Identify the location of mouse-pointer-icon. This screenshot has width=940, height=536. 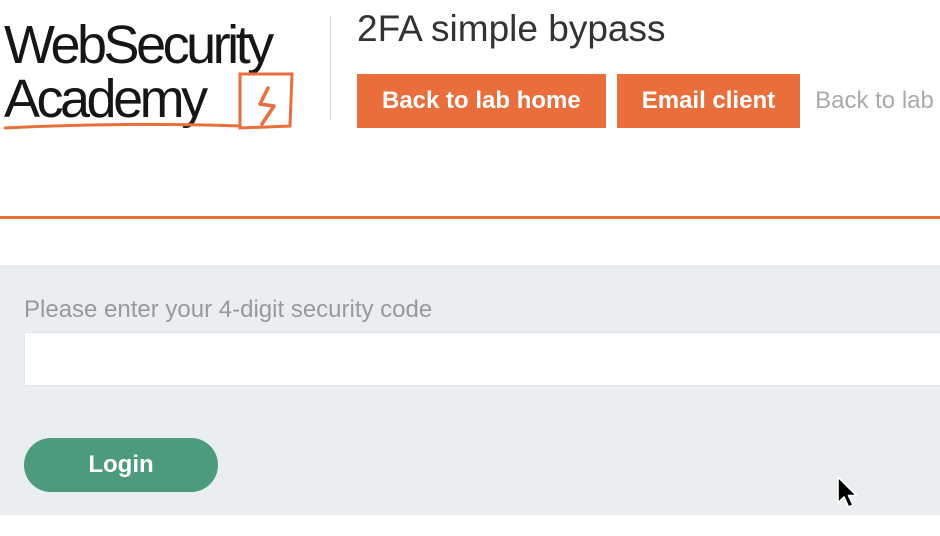
(847, 492).